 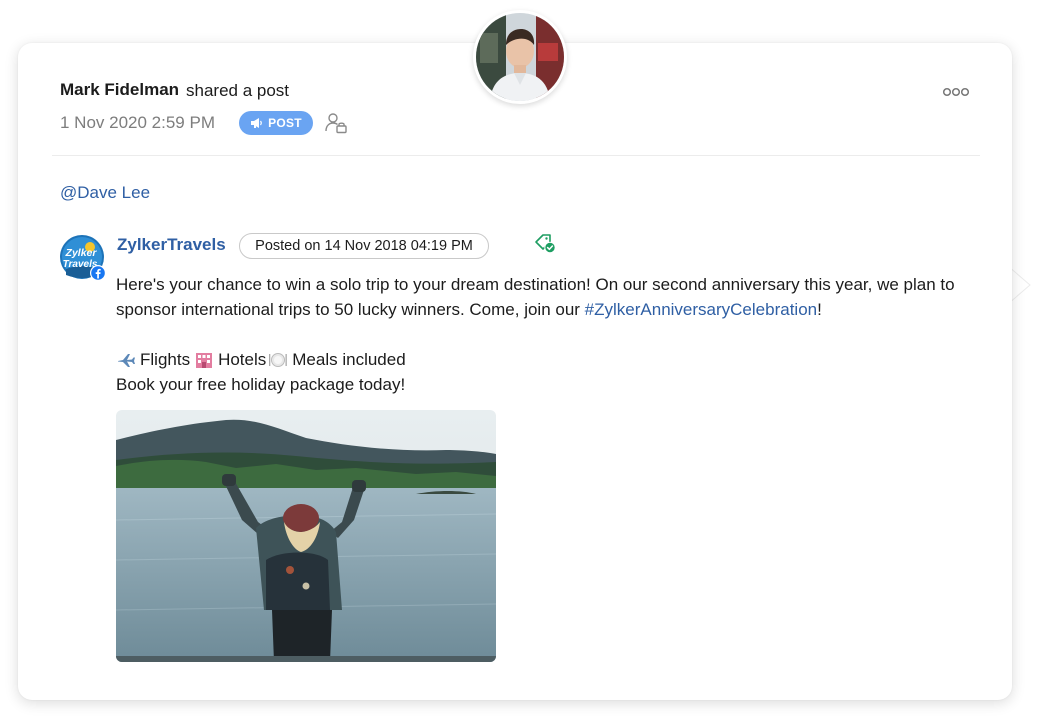 I want to click on author-name: Mark Fidelman, so click(x=119, y=90).